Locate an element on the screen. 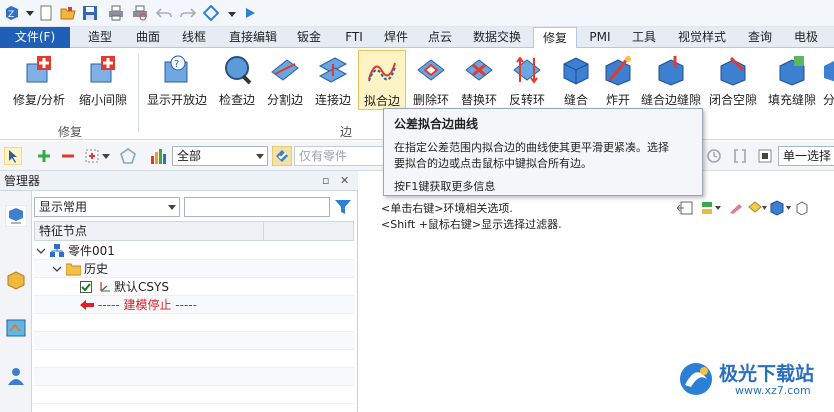  remove-icon is located at coordinates (68, 156).